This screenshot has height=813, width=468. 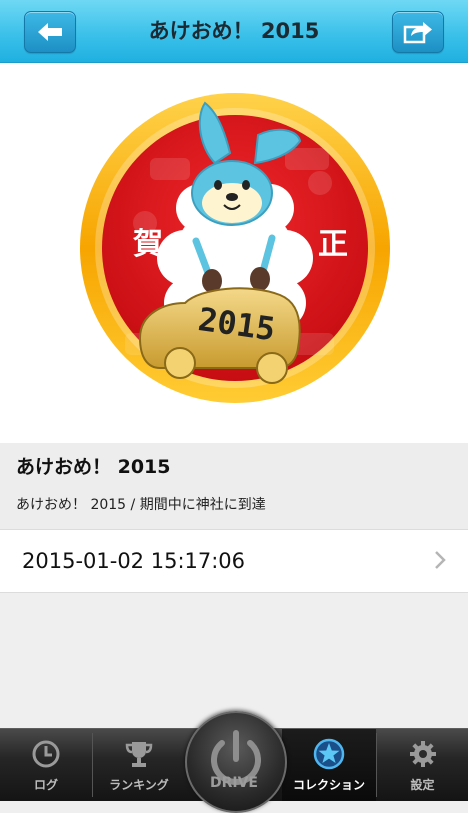 I want to click on tab-label: 設定, so click(x=422, y=785).